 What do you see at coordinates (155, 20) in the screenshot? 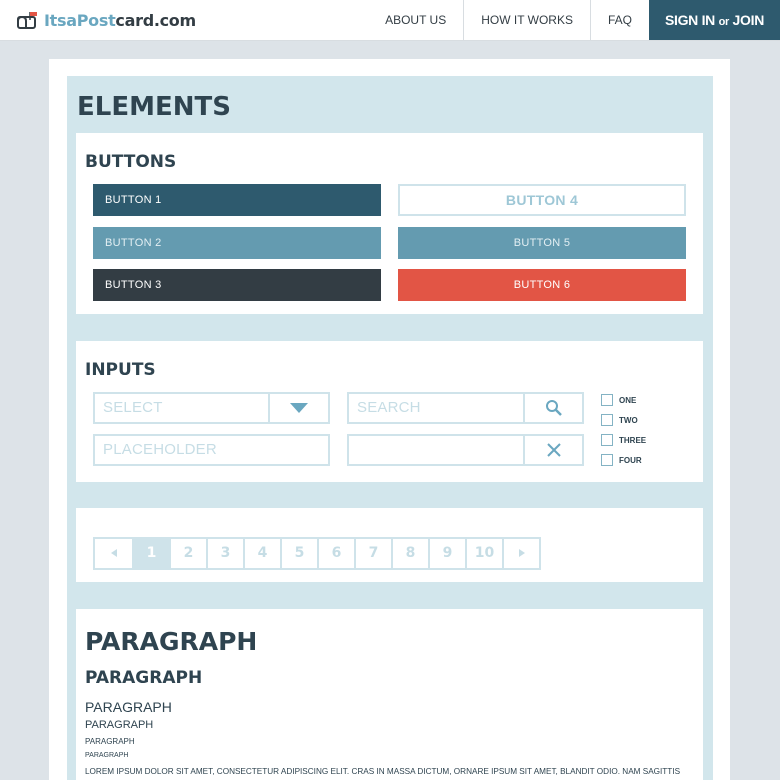
I see `logo-text-part2: card.com` at bounding box center [155, 20].